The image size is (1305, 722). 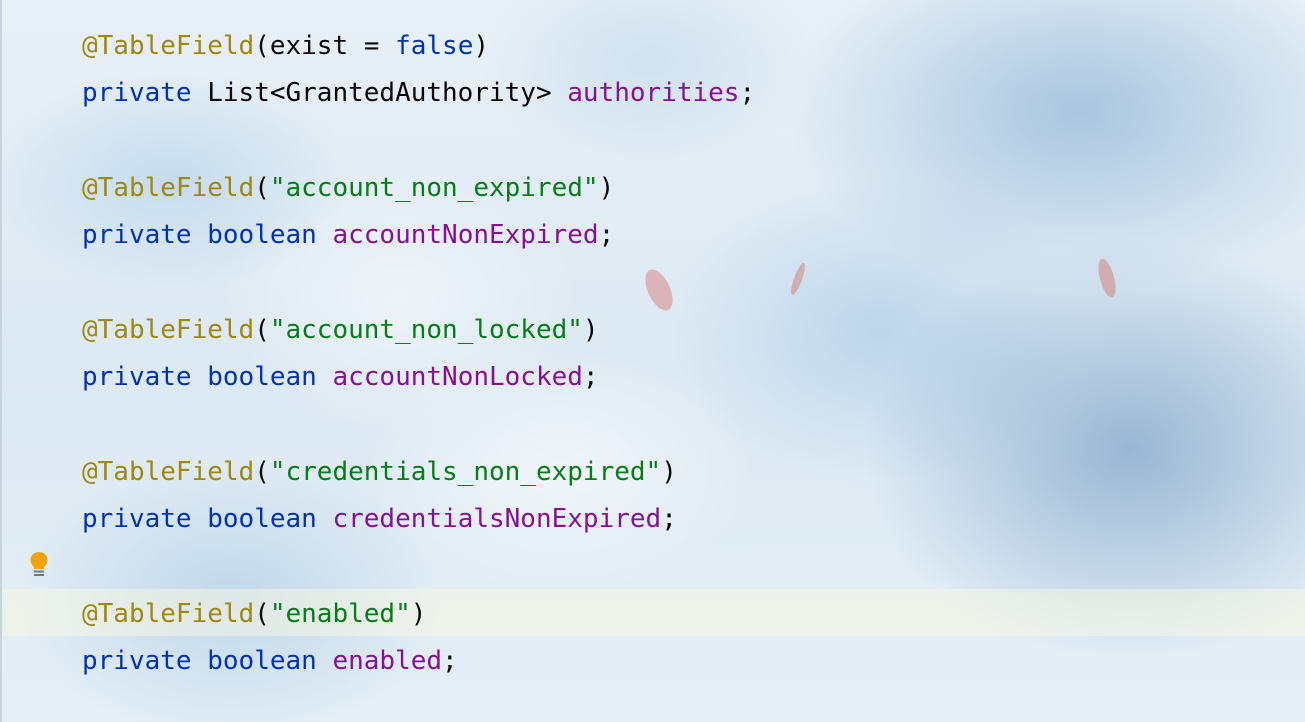 I want to click on code-line: @TableField("account_non_locked"), so click(x=340, y=330).